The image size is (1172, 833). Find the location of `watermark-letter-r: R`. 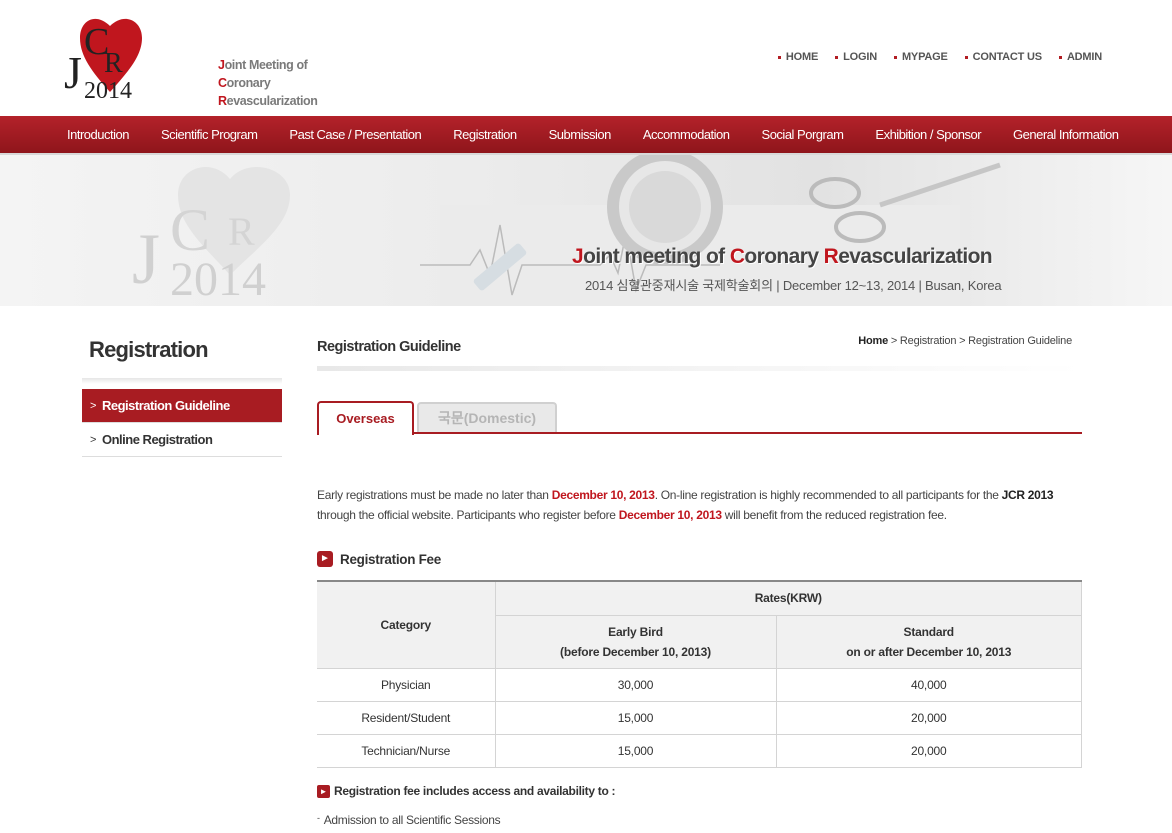

watermark-letter-r: R is located at coordinates (241, 231).